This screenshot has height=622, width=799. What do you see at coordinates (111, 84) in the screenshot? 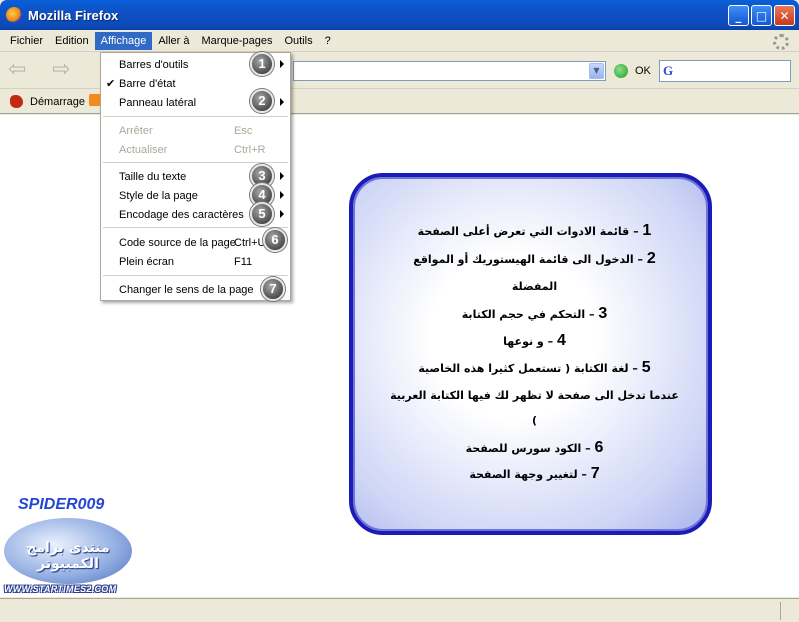
I see `checkmark-icon: ✔` at bounding box center [111, 84].